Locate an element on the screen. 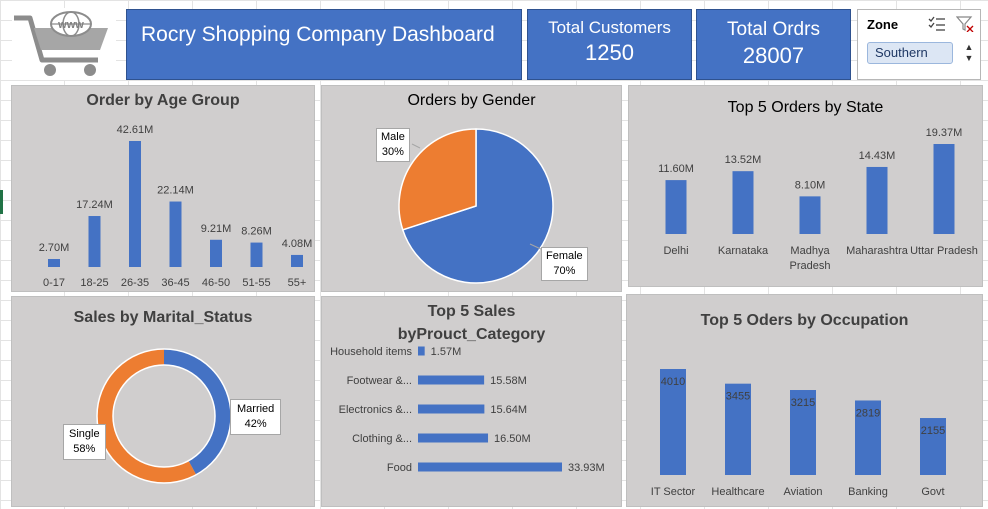  zone-slicer: Zone Southern ▲ ▼ is located at coordinates (919, 44).